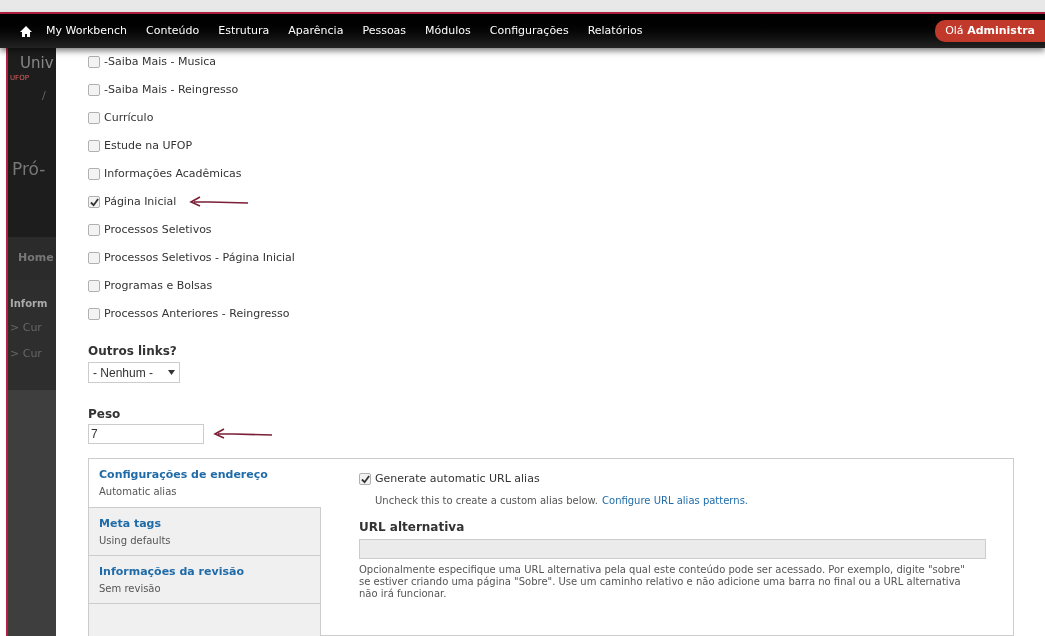 This screenshot has width=1045, height=636. Describe the element at coordinates (105, 414) in the screenshot. I see `field-label: Peso` at that location.